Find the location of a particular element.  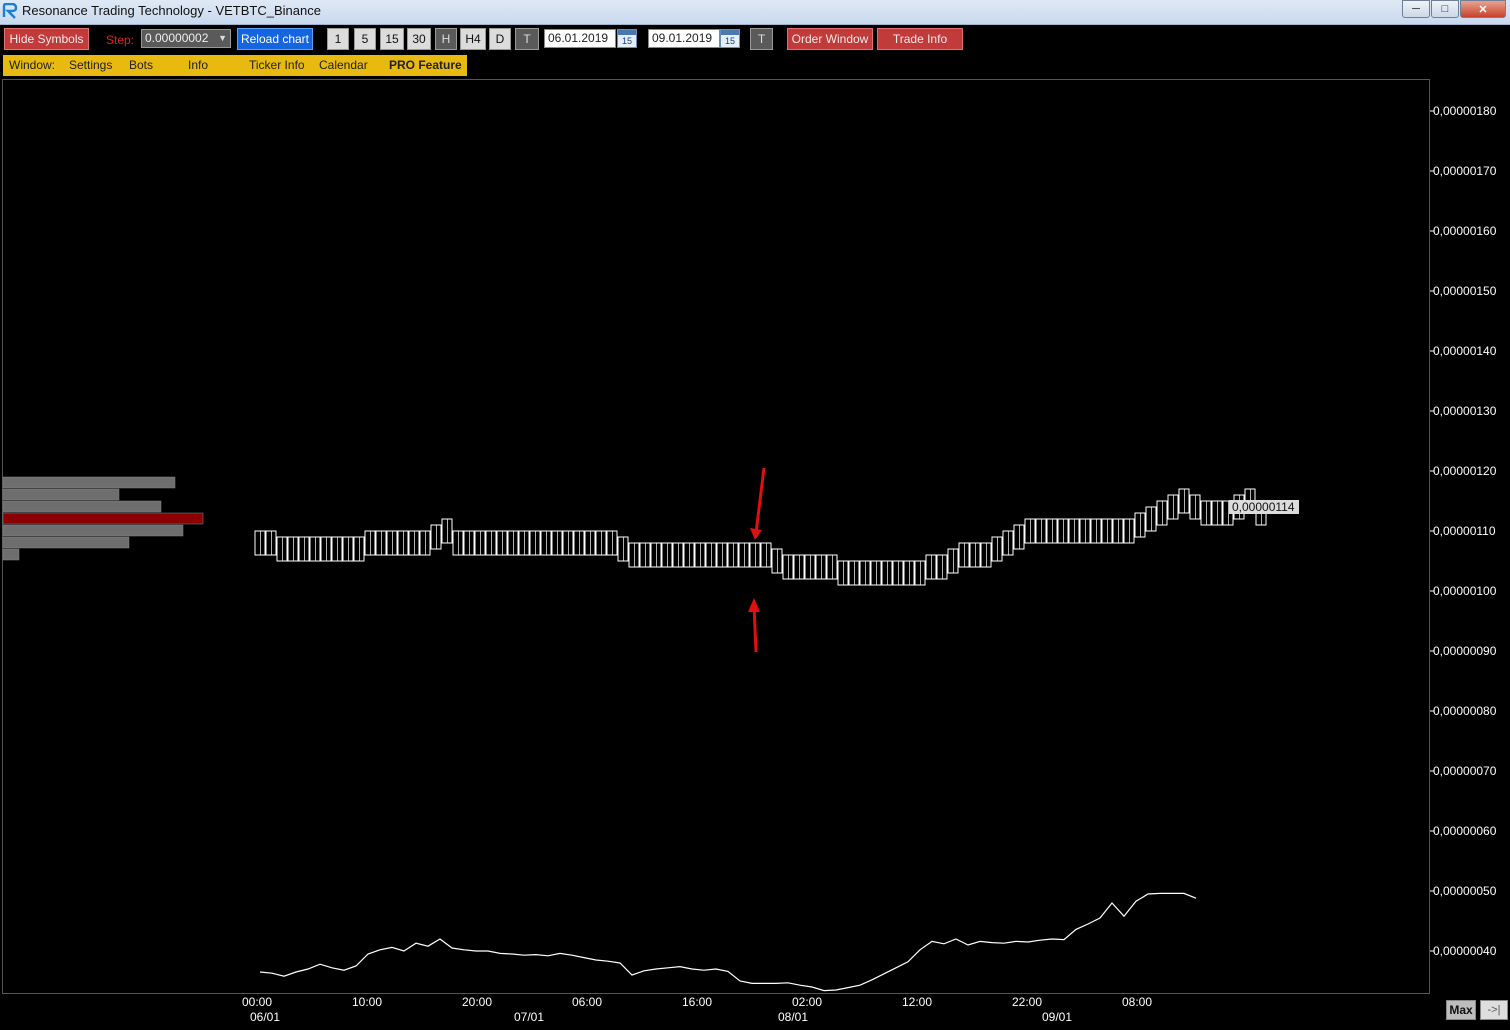

x-tick-time-label: 22:00 is located at coordinates (1027, 1002).